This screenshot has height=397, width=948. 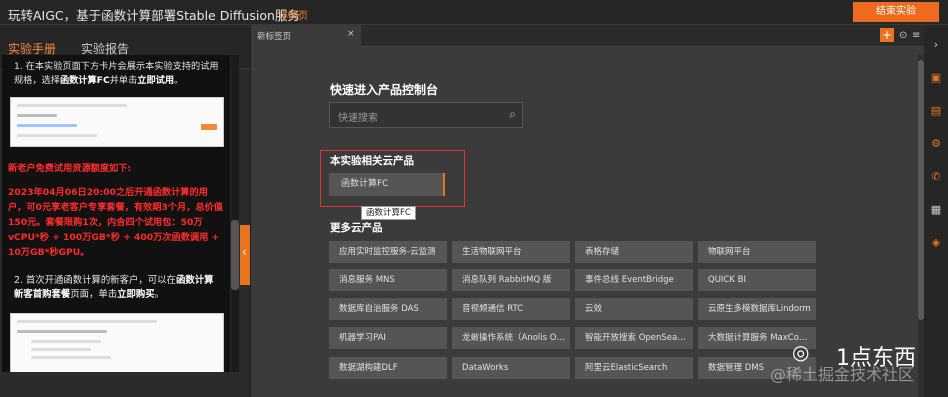 I want to click on product-button: 机器学习PAI, so click(x=388, y=338).